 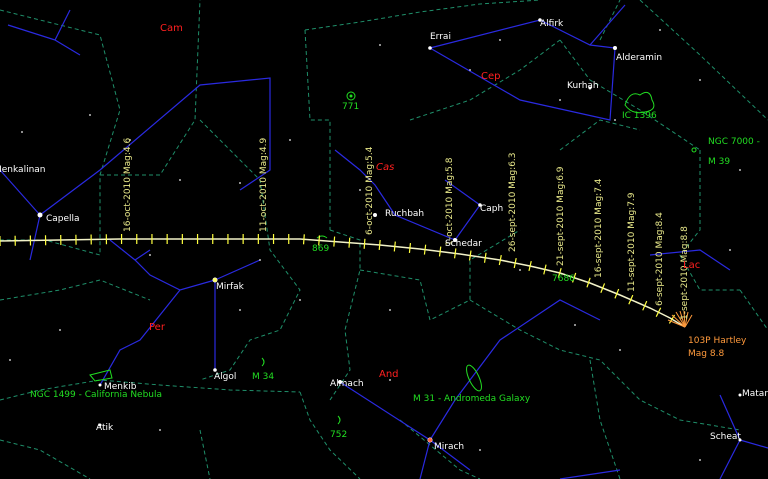 I want to click on m31-marker, so click(x=474, y=378).